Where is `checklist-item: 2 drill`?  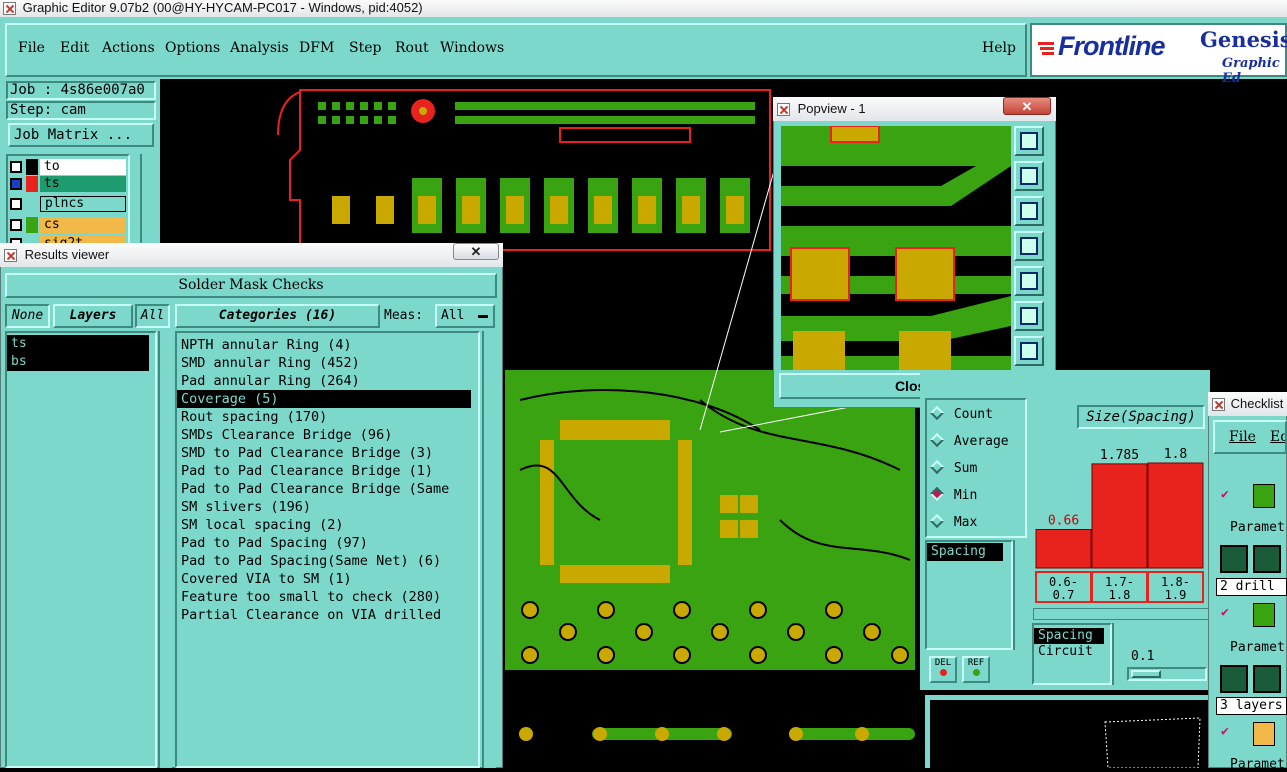
checklist-item: 2 drill is located at coordinates (1251, 587).